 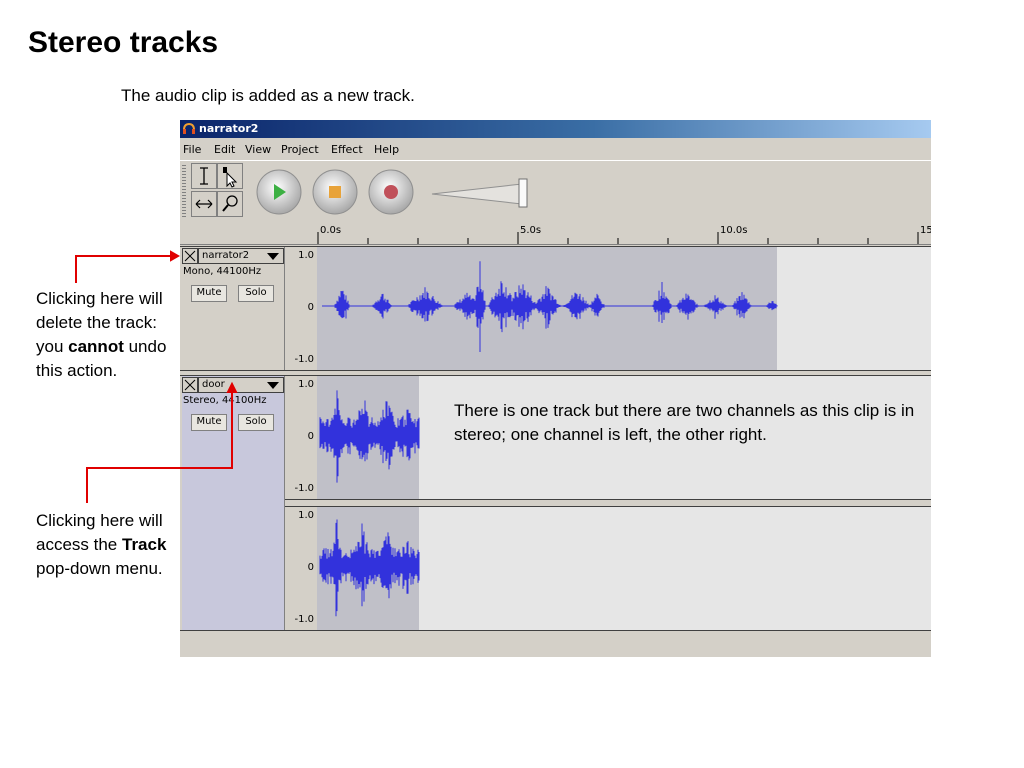 What do you see at coordinates (128, 266) in the screenshot?
I see `arrow-to-close-button` at bounding box center [128, 266].